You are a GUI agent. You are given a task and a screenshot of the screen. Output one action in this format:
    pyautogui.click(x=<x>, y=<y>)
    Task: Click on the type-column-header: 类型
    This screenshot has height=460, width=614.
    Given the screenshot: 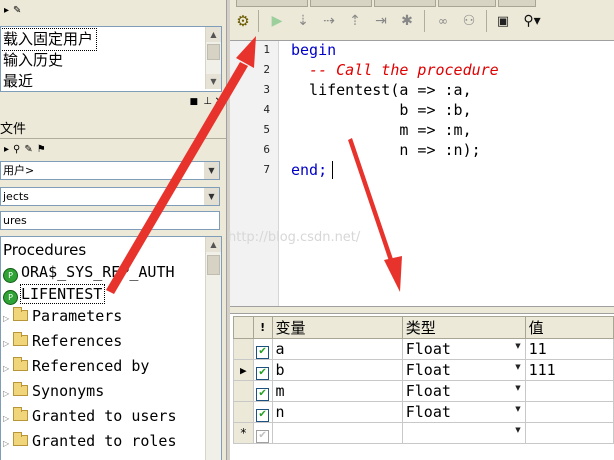 What is the action you would take?
    pyautogui.click(x=463, y=327)
    